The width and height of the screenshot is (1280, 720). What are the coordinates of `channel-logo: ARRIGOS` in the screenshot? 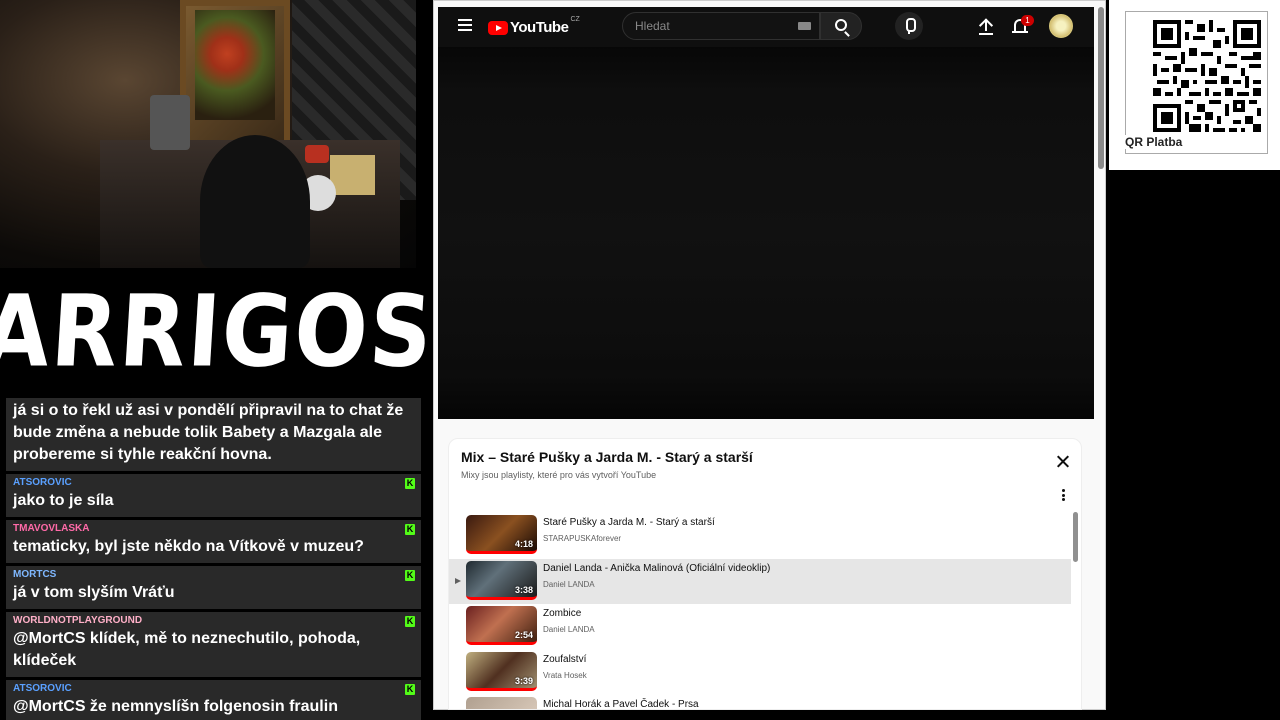 It's located at (218, 332).